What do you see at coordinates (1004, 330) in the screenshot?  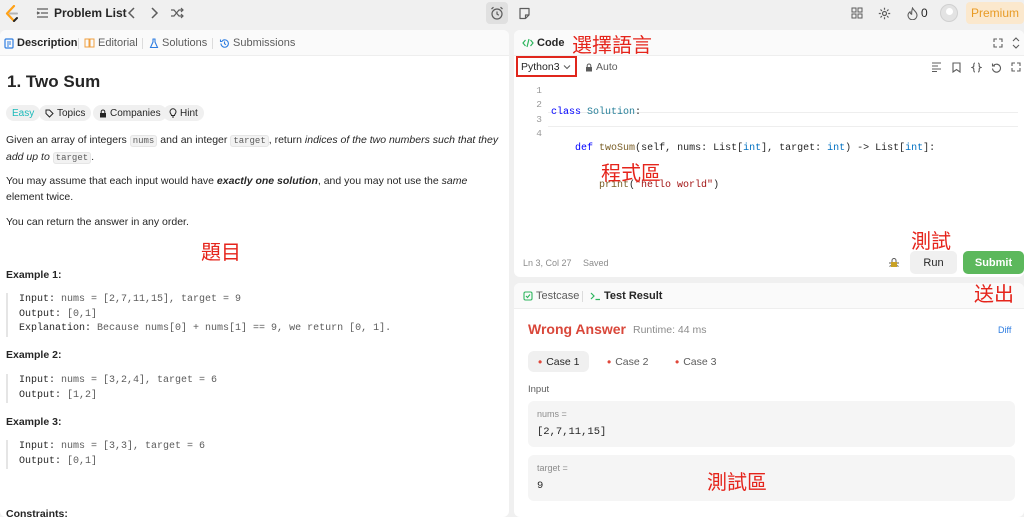 I see `diff-toggle: Diff` at bounding box center [1004, 330].